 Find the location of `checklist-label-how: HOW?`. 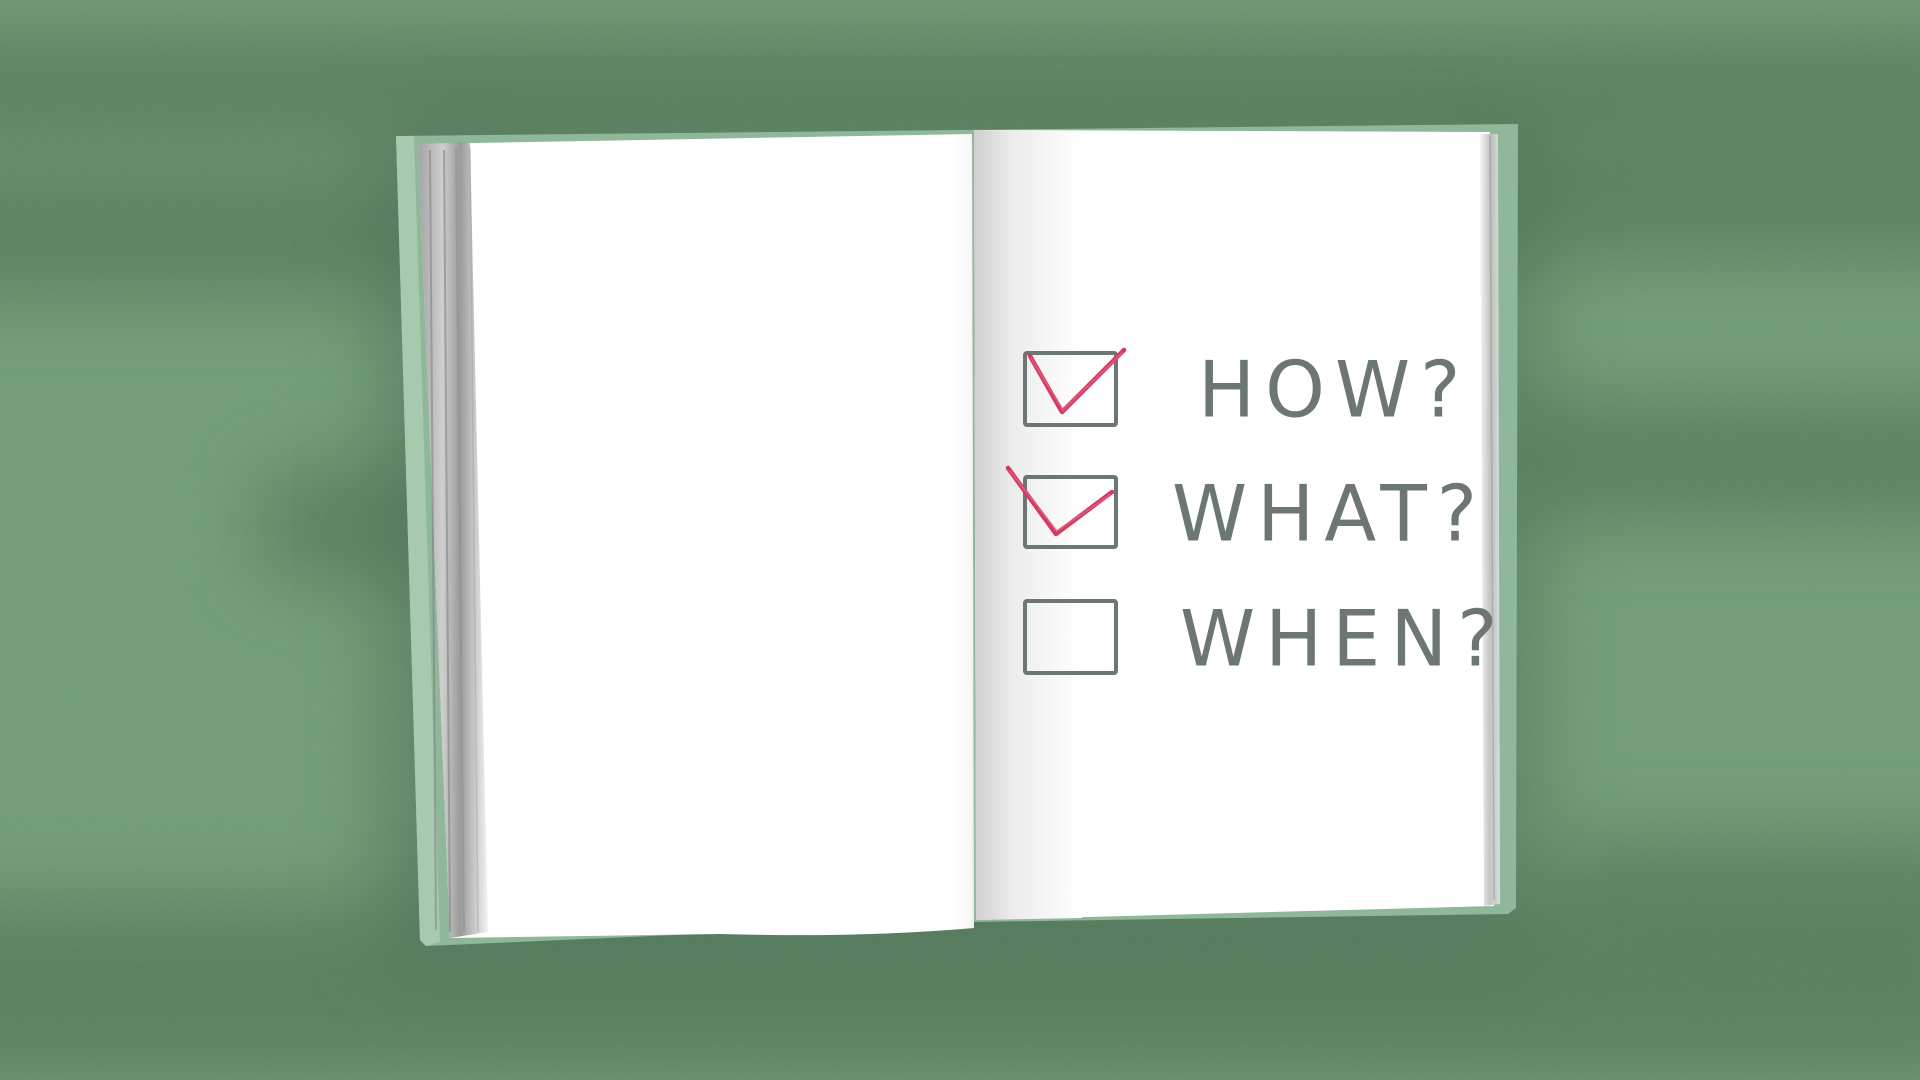

checklist-label-how: HOW? is located at coordinates (1334, 389).